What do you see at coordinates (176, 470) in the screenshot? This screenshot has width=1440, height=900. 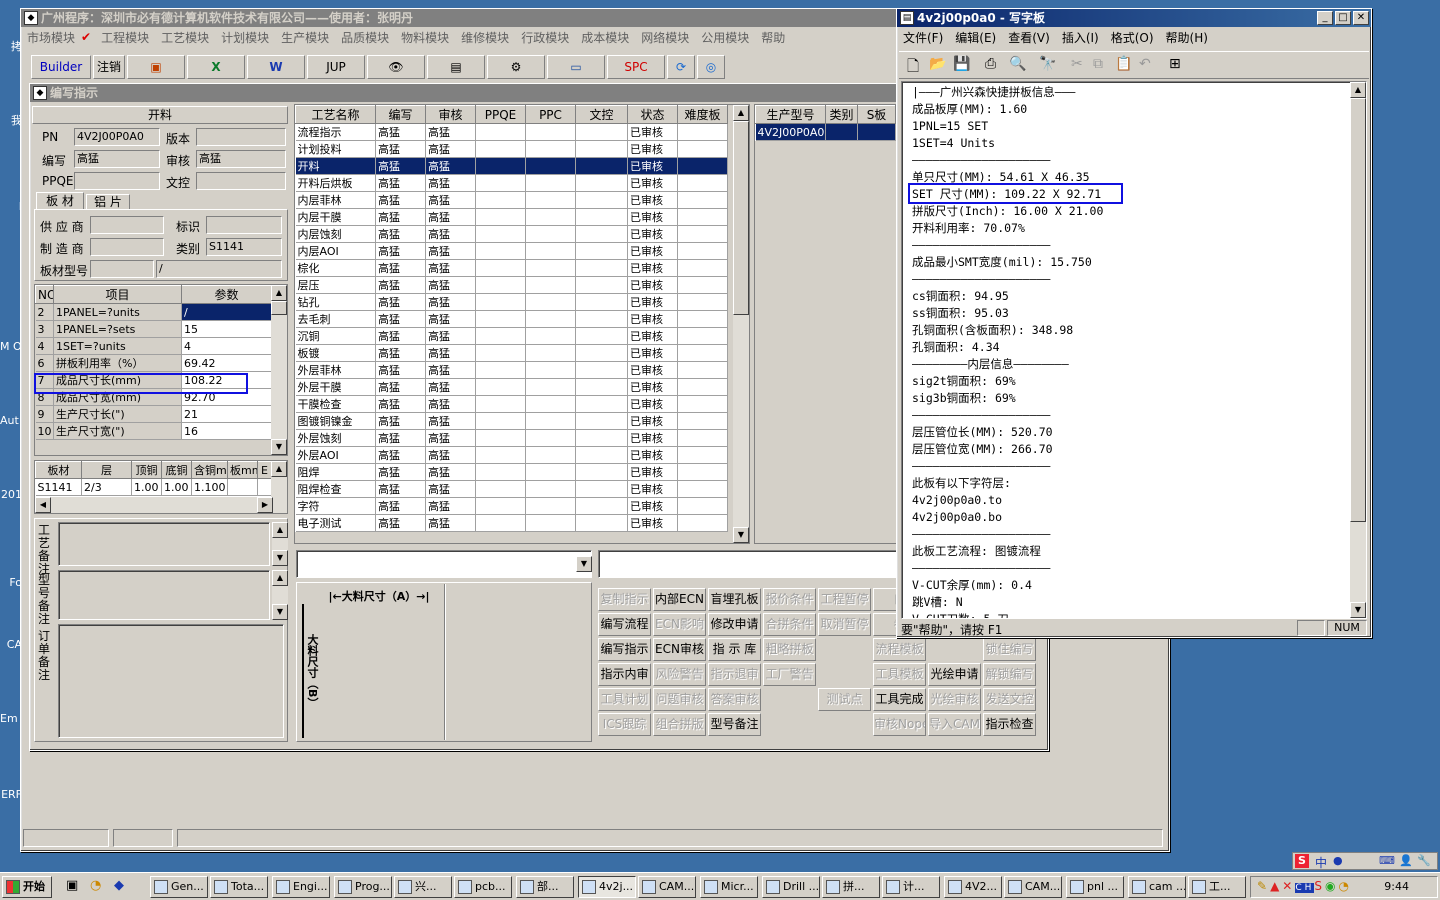 I see `column-header: 底铜` at bounding box center [176, 470].